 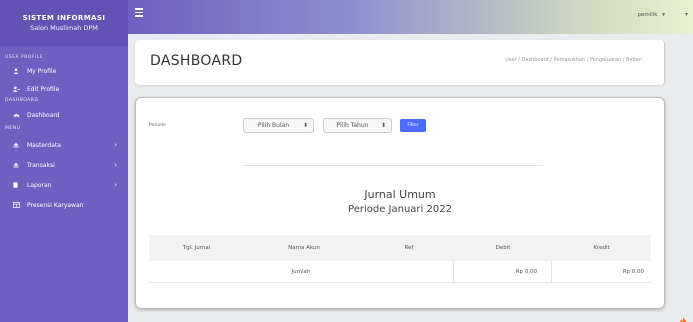 I want to click on sidebar-item-label: Edit Profile, so click(x=43, y=89).